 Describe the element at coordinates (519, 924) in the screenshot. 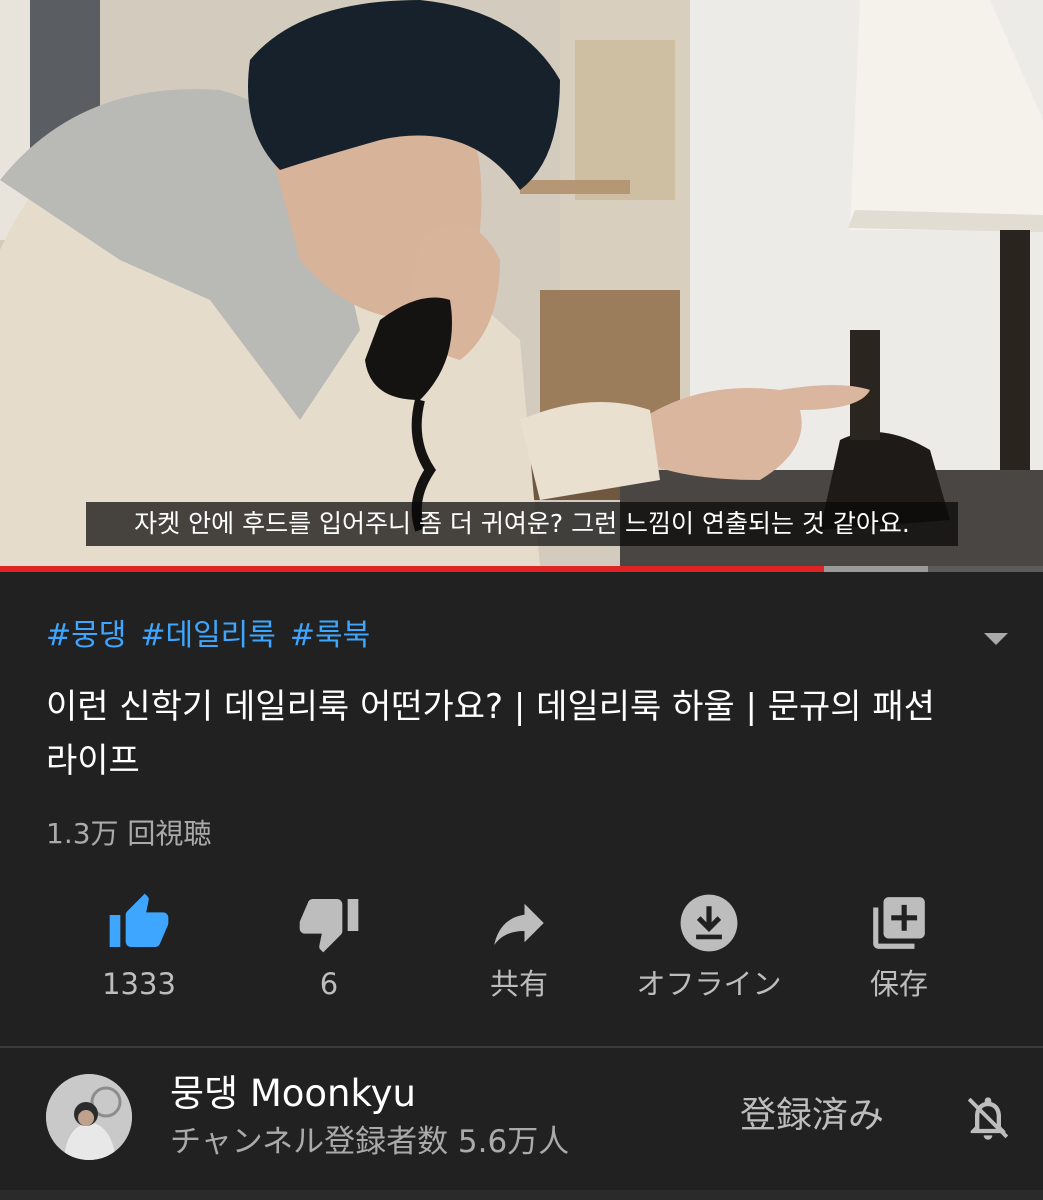

I see `share-icon` at that location.